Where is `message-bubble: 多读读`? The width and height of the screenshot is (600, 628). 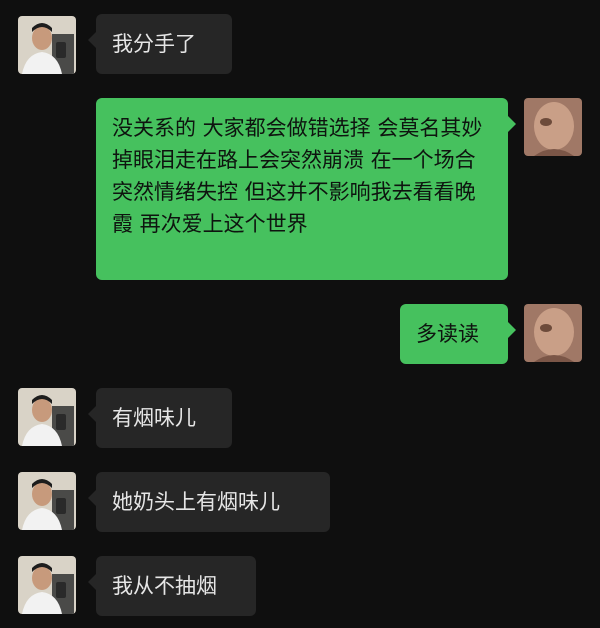
message-bubble: 多读读 is located at coordinates (458, 334).